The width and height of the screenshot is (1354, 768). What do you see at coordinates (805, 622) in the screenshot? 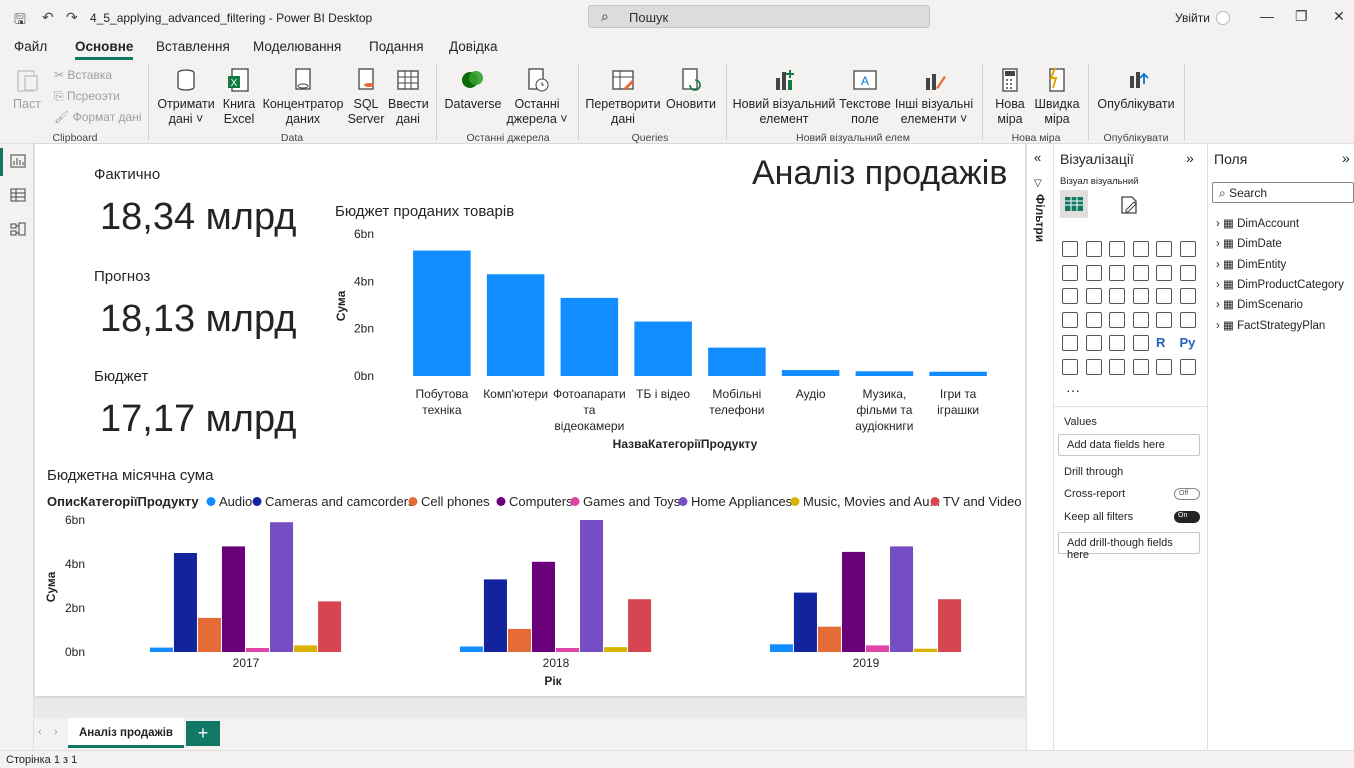
I see `bar-cameras-and-camcorders-2019` at bounding box center [805, 622].